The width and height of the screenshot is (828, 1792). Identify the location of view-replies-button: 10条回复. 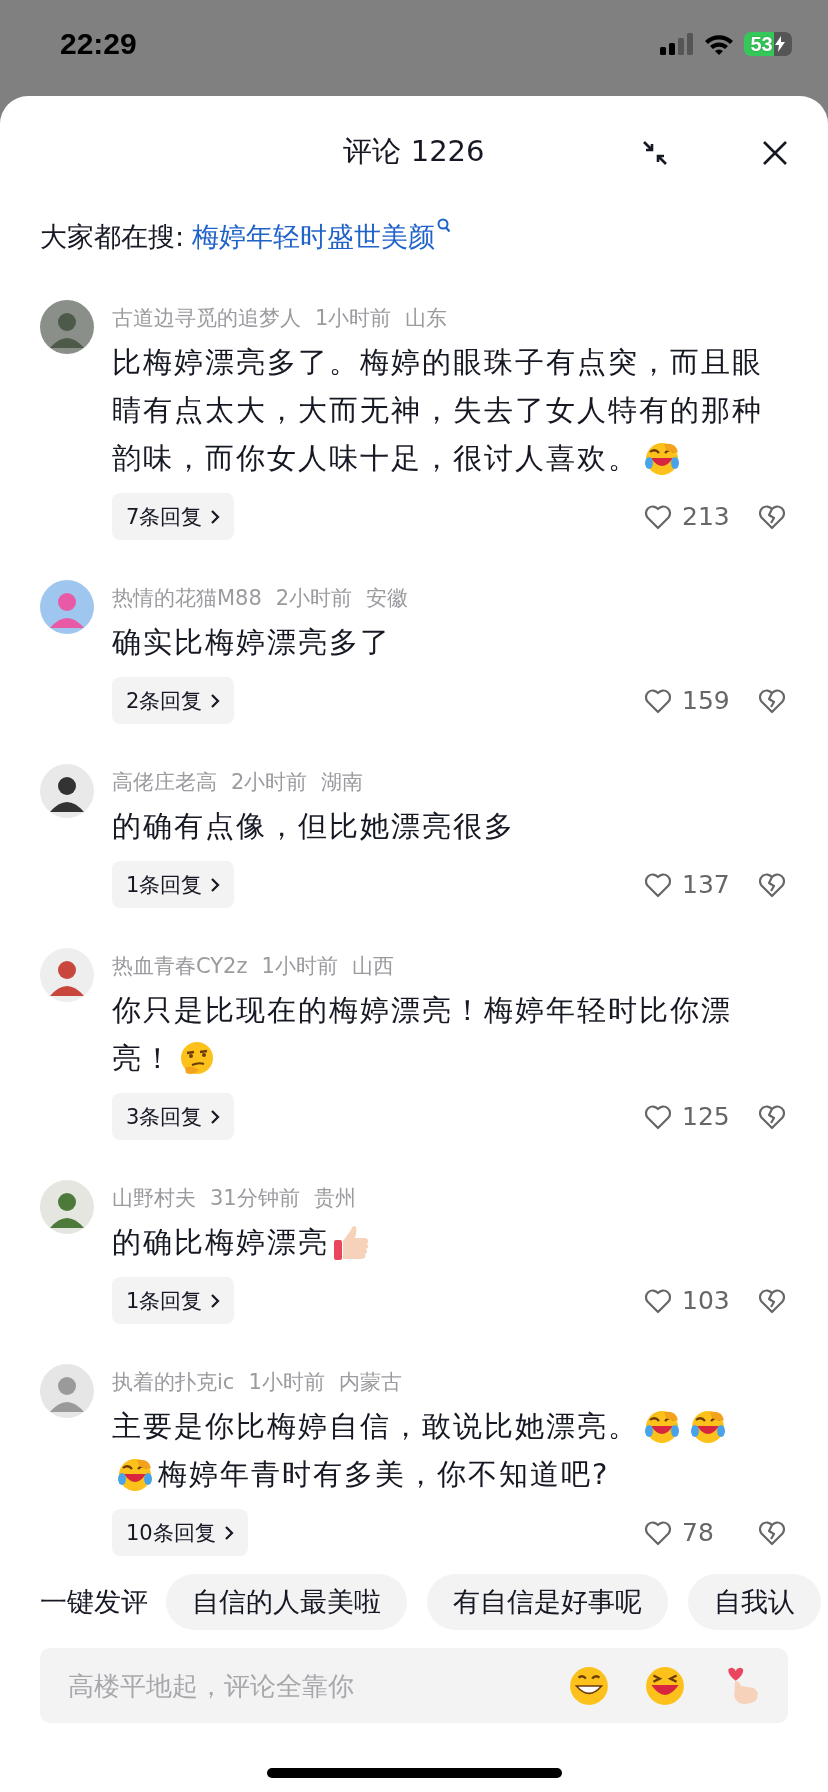
(180, 1532).